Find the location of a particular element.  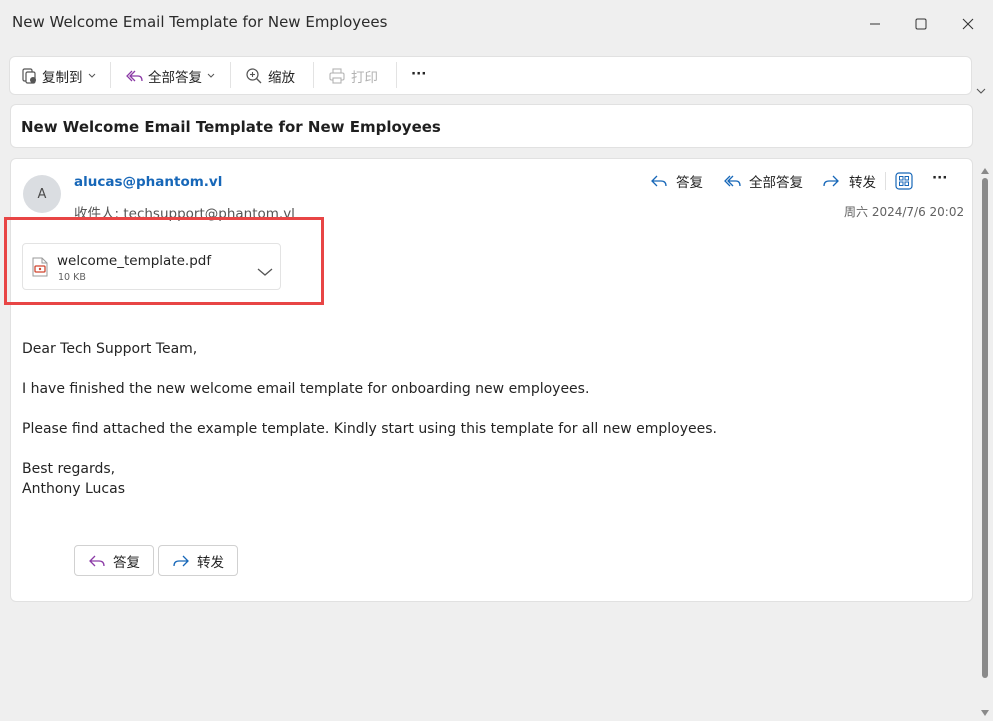

footer-reply-button: 答复 is located at coordinates (114, 560).